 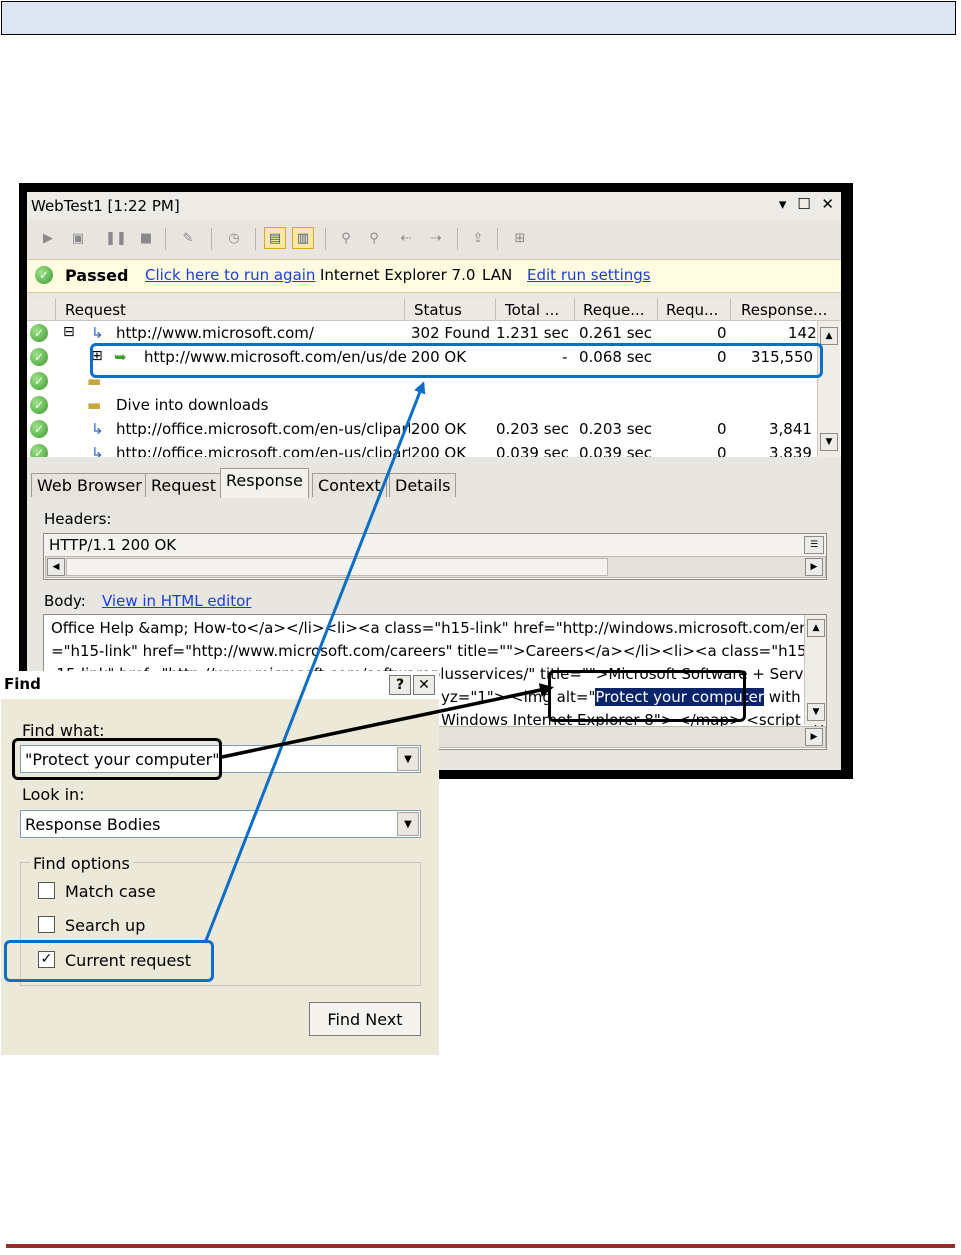 What do you see at coordinates (264, 483) in the screenshot?
I see `tab-response: Response` at bounding box center [264, 483].